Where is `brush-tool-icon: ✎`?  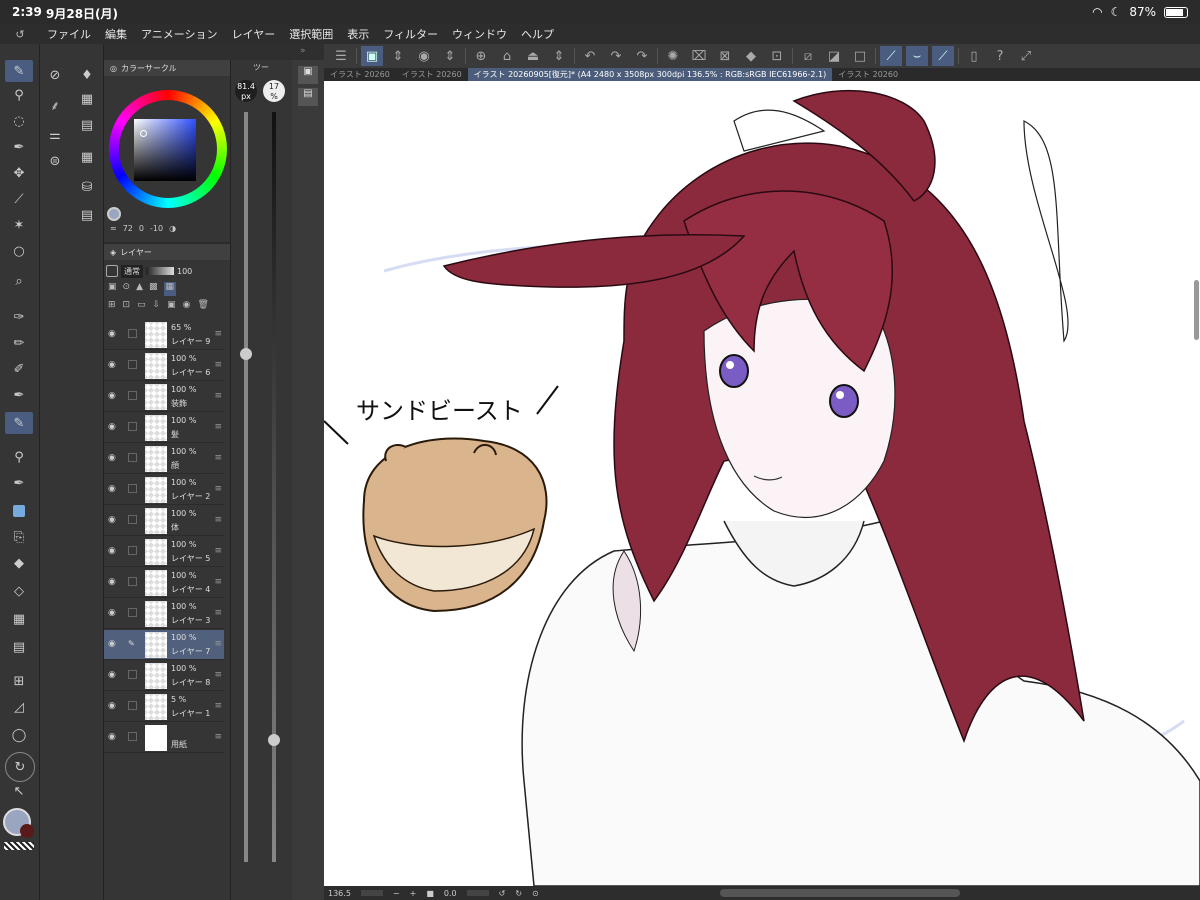 brush-tool-icon: ✎ is located at coordinates (19, 71).